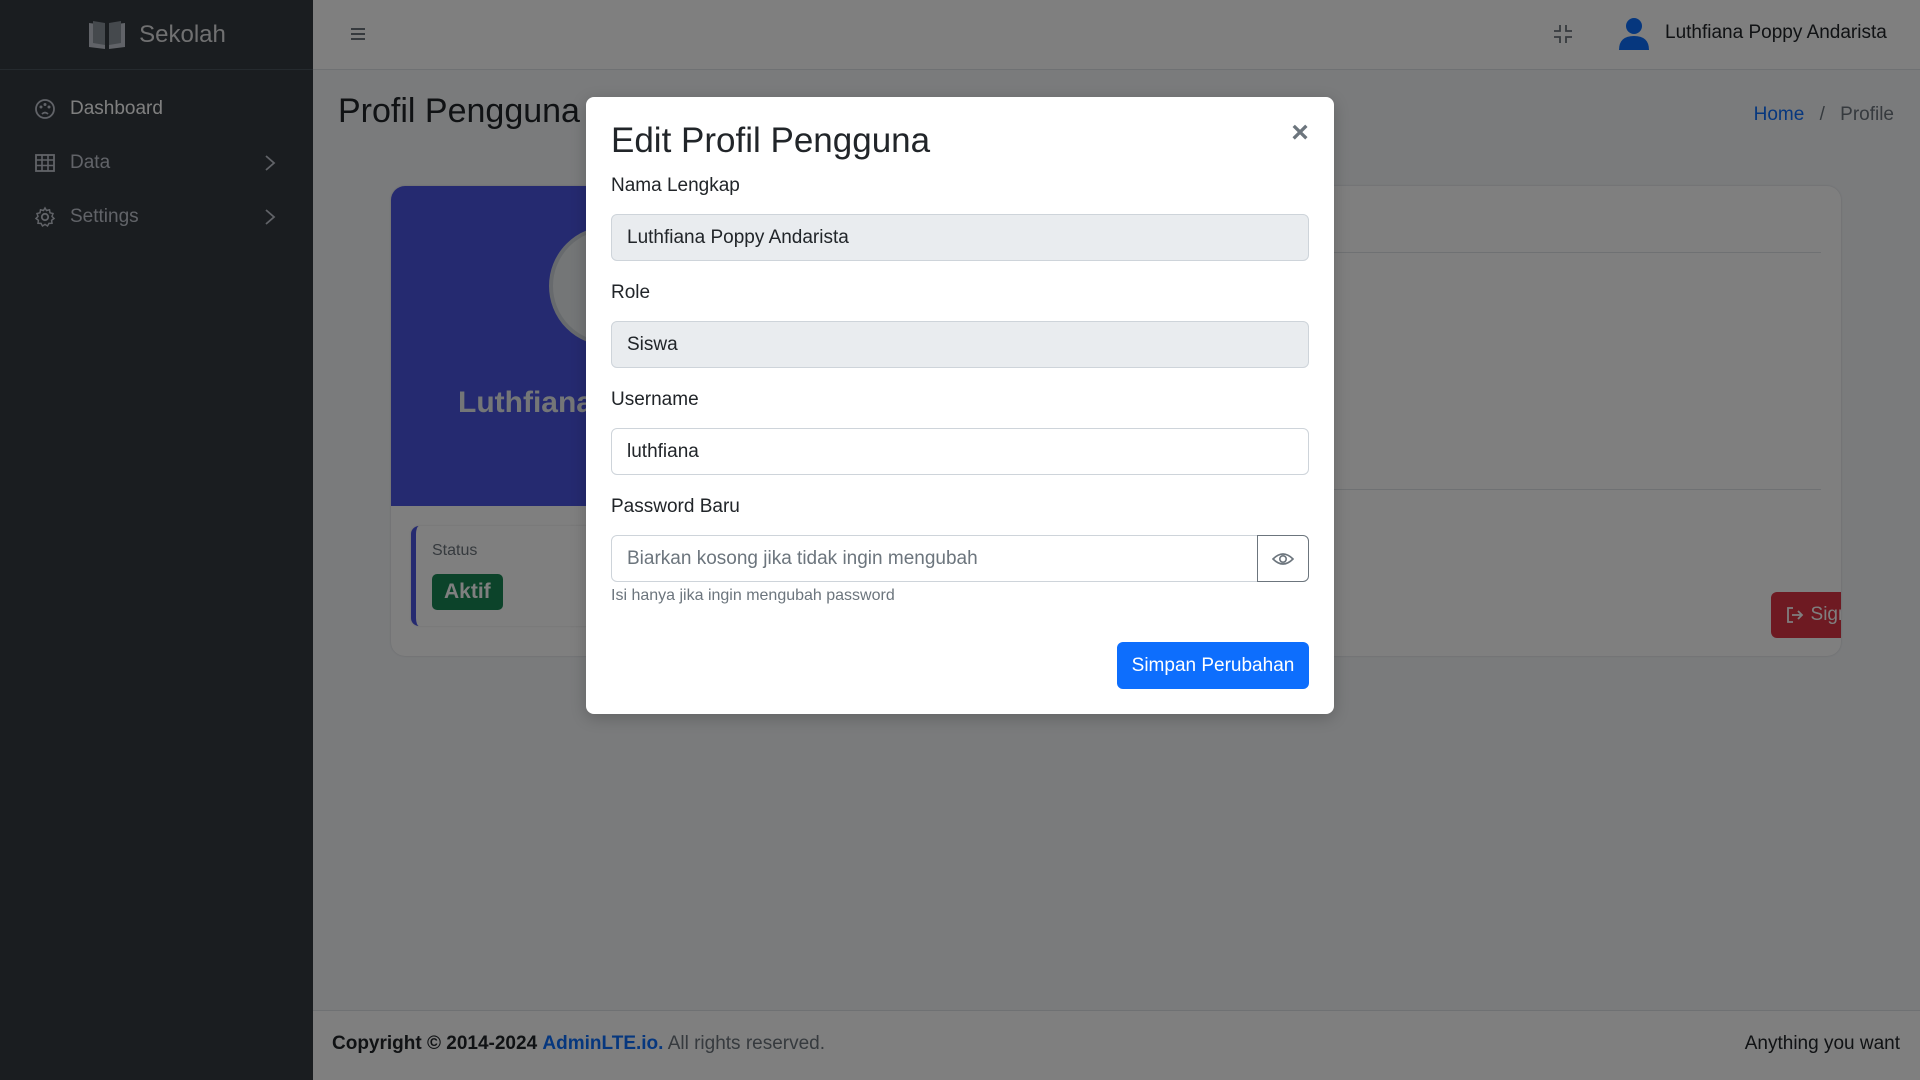 The height and width of the screenshot is (1080, 1920). Describe the element at coordinates (675, 506) in the screenshot. I see `password-label: Password Baru` at that location.